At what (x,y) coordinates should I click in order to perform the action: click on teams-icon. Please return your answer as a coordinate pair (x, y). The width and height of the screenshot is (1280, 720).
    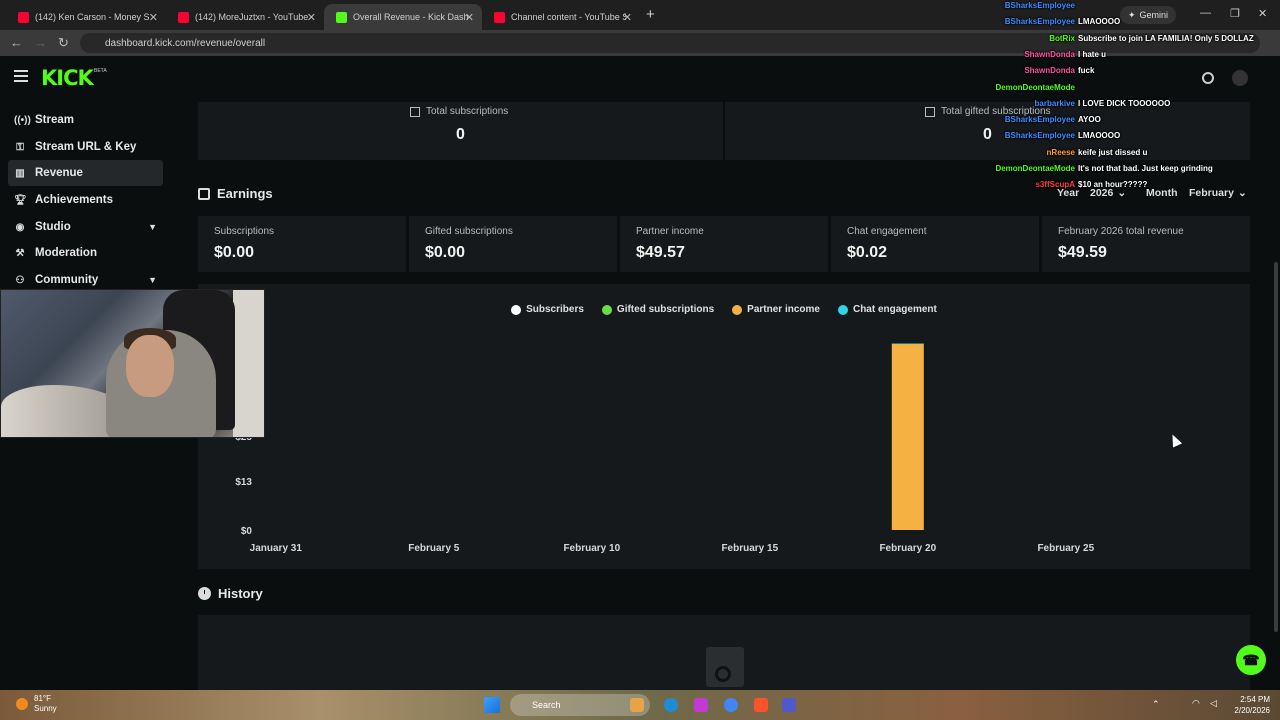
    Looking at the image, I should click on (789, 705).